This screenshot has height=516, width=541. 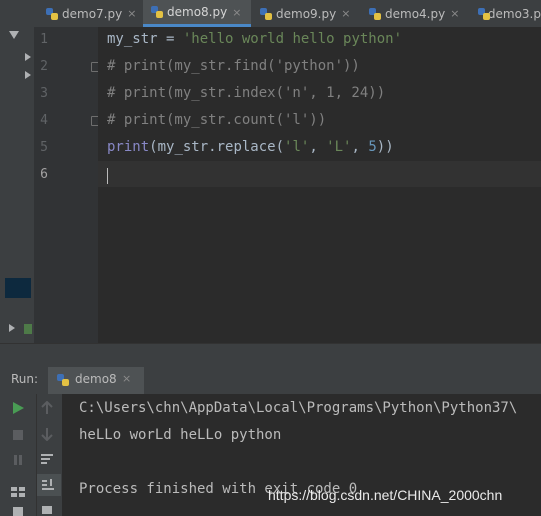 What do you see at coordinates (44, 174) in the screenshot?
I see `line-number: 6` at bounding box center [44, 174].